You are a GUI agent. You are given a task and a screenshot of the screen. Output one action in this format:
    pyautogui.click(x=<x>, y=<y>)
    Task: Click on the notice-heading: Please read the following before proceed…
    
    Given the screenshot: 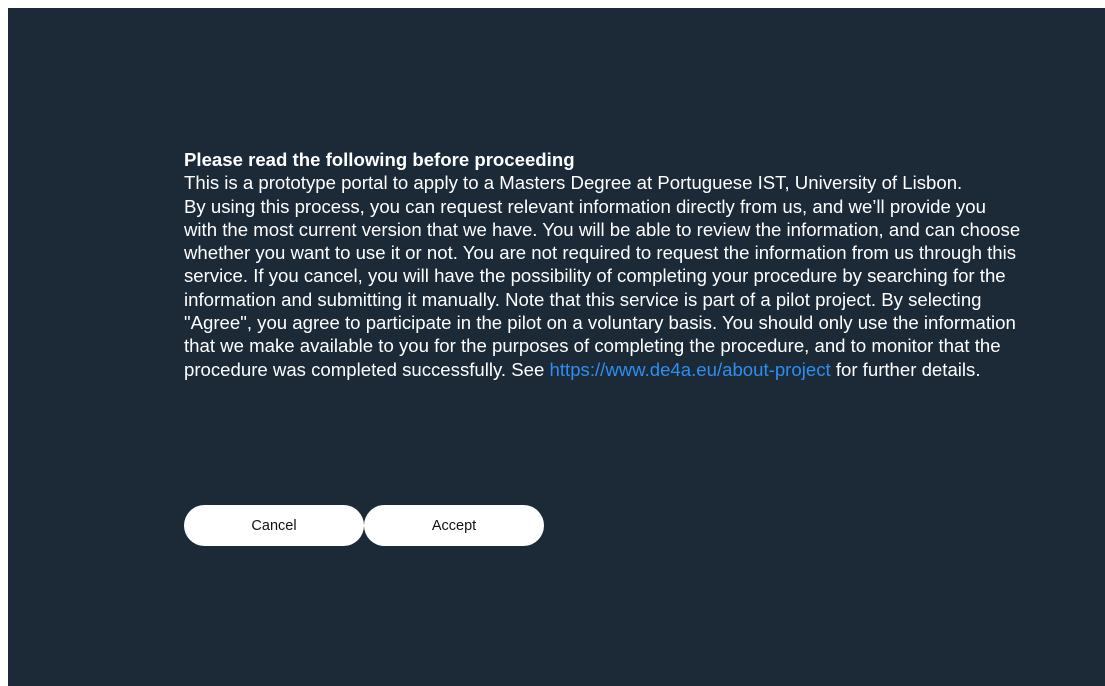 What is the action you would take?
    pyautogui.click(x=379, y=159)
    